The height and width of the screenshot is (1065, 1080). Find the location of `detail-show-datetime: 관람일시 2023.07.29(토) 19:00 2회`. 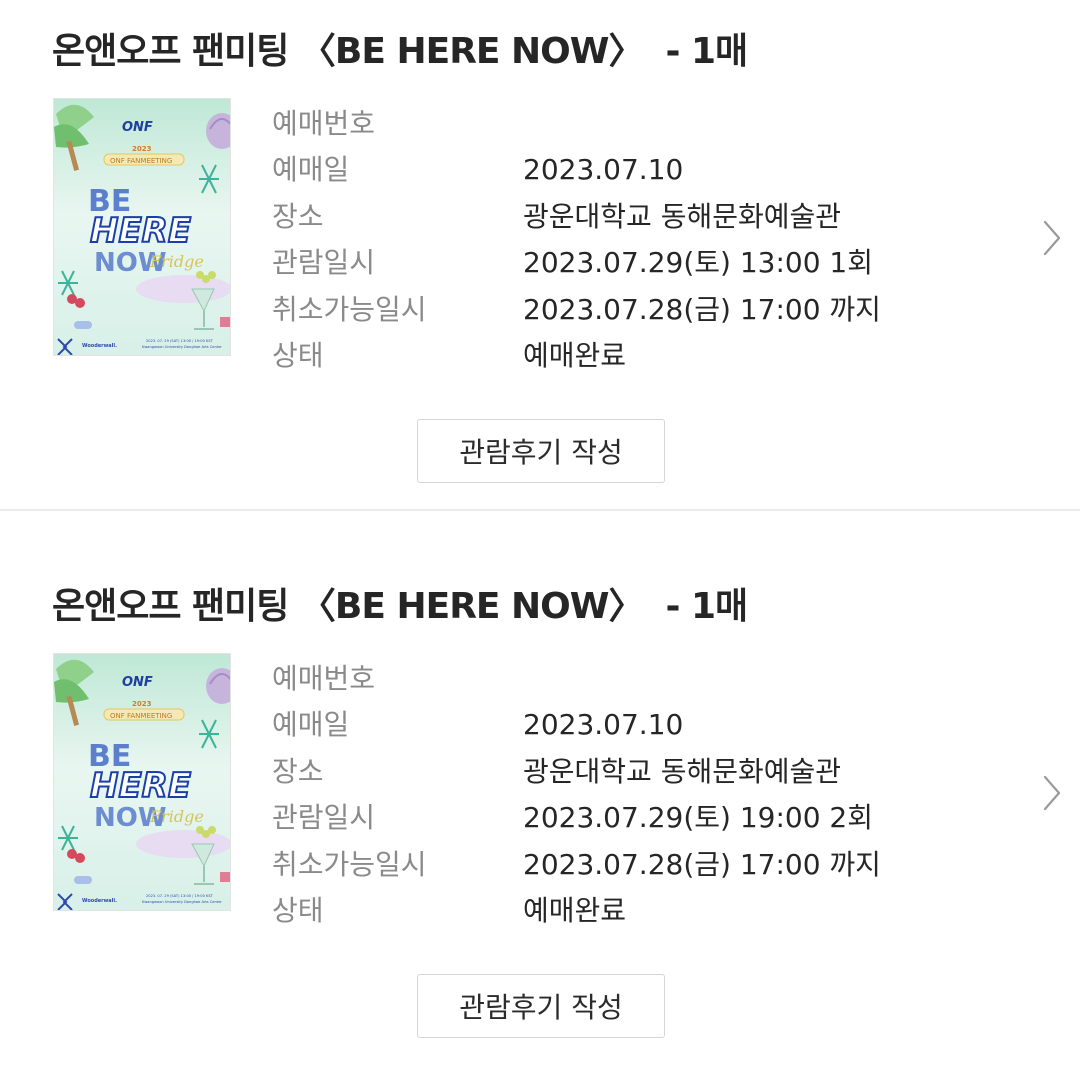

detail-show-datetime: 관람일시 2023.07.29(토) 19:00 2회 is located at coordinates (632, 821).